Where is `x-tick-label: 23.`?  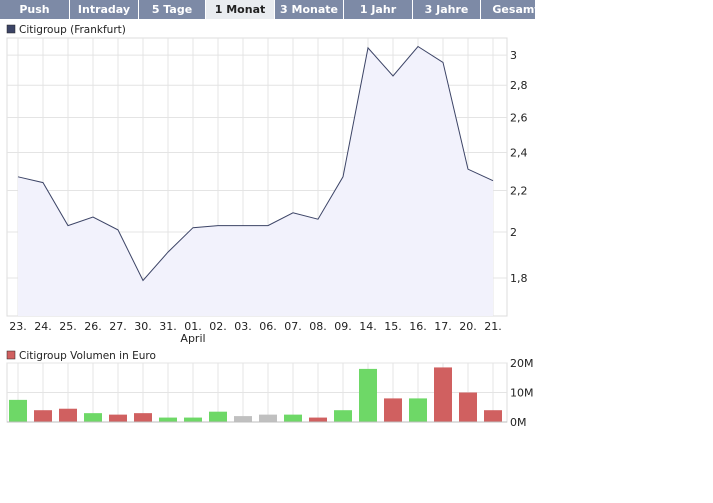 x-tick-label: 23. is located at coordinates (18, 326).